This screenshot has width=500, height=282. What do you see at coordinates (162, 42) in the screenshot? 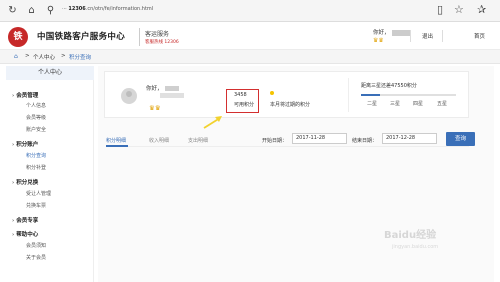
I see `hotline: 客服热线 12306` at bounding box center [162, 42].